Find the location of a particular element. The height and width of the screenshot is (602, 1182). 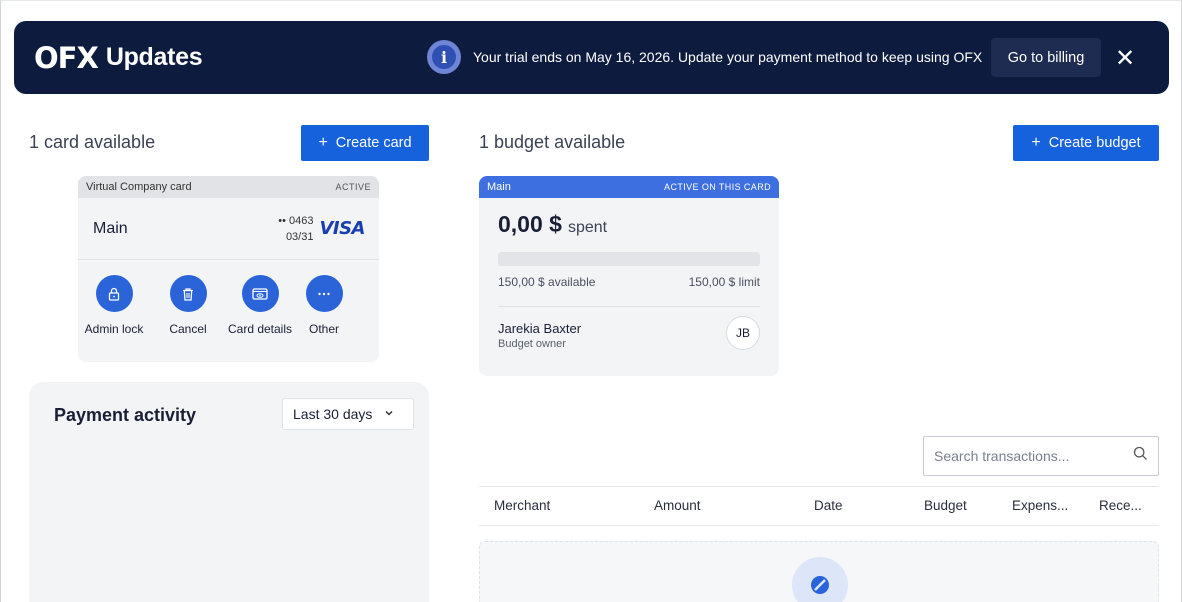

budget-header: Main ACTIVE ON THIS CARD is located at coordinates (629, 187).